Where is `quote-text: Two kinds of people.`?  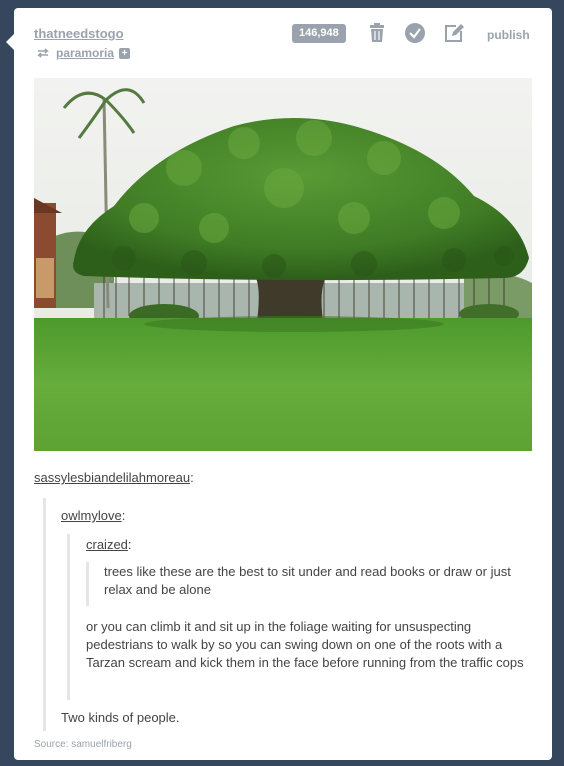
quote-text: Two kinds of people. is located at coordinates (120, 717).